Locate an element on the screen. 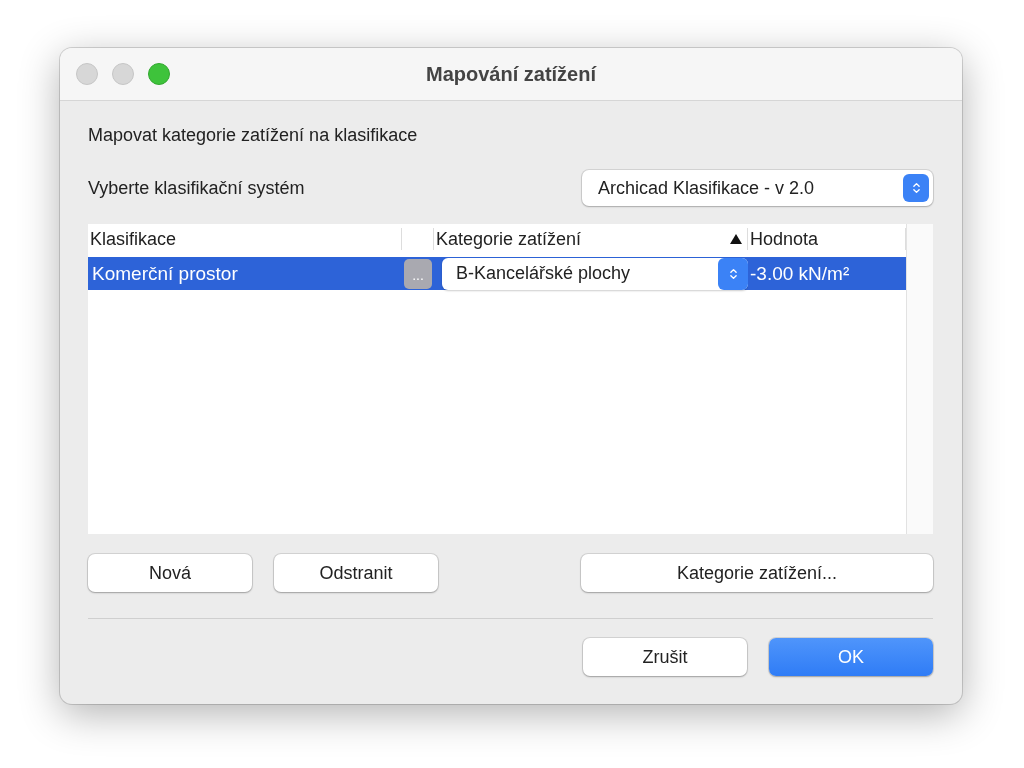  column-header: Klasifikace is located at coordinates (245, 239).